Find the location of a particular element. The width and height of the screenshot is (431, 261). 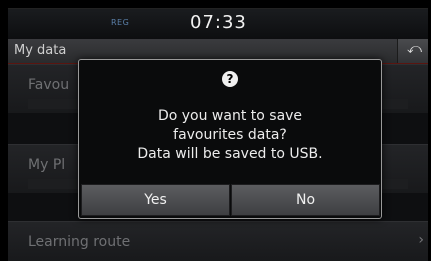

list-item-label: Learning route is located at coordinates (79, 242).